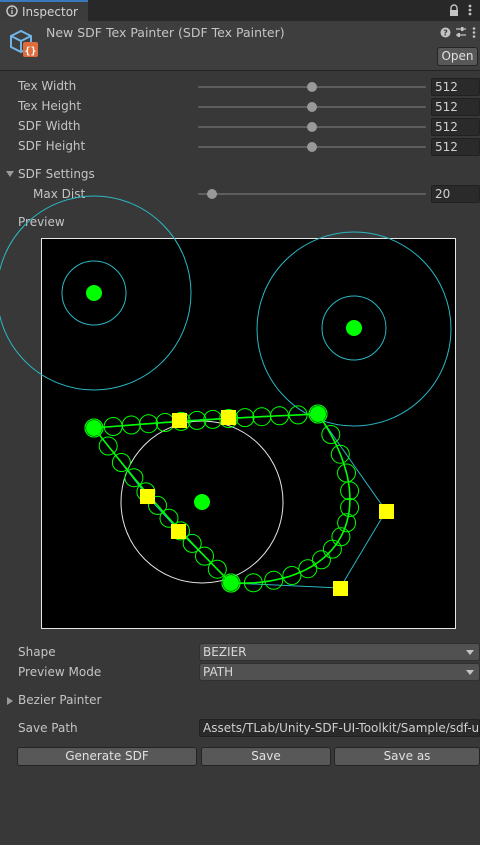 Image resolution: width=480 pixels, height=845 pixels. What do you see at coordinates (407, 756) in the screenshot?
I see `save-as-button: Save as` at bounding box center [407, 756].